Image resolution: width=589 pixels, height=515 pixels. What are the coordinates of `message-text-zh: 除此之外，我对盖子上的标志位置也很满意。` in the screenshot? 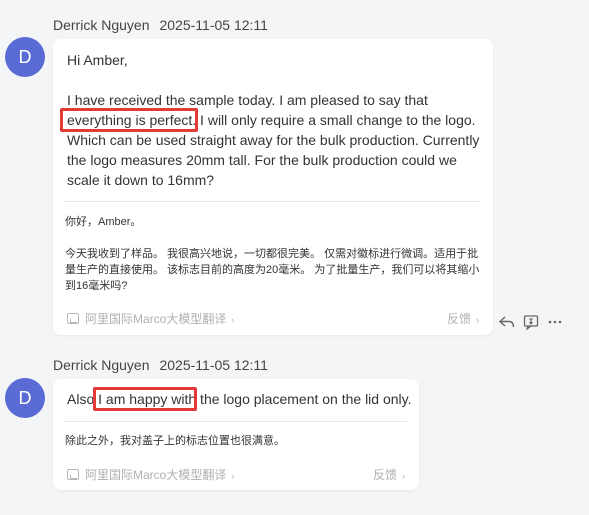 It's located at (175, 441).